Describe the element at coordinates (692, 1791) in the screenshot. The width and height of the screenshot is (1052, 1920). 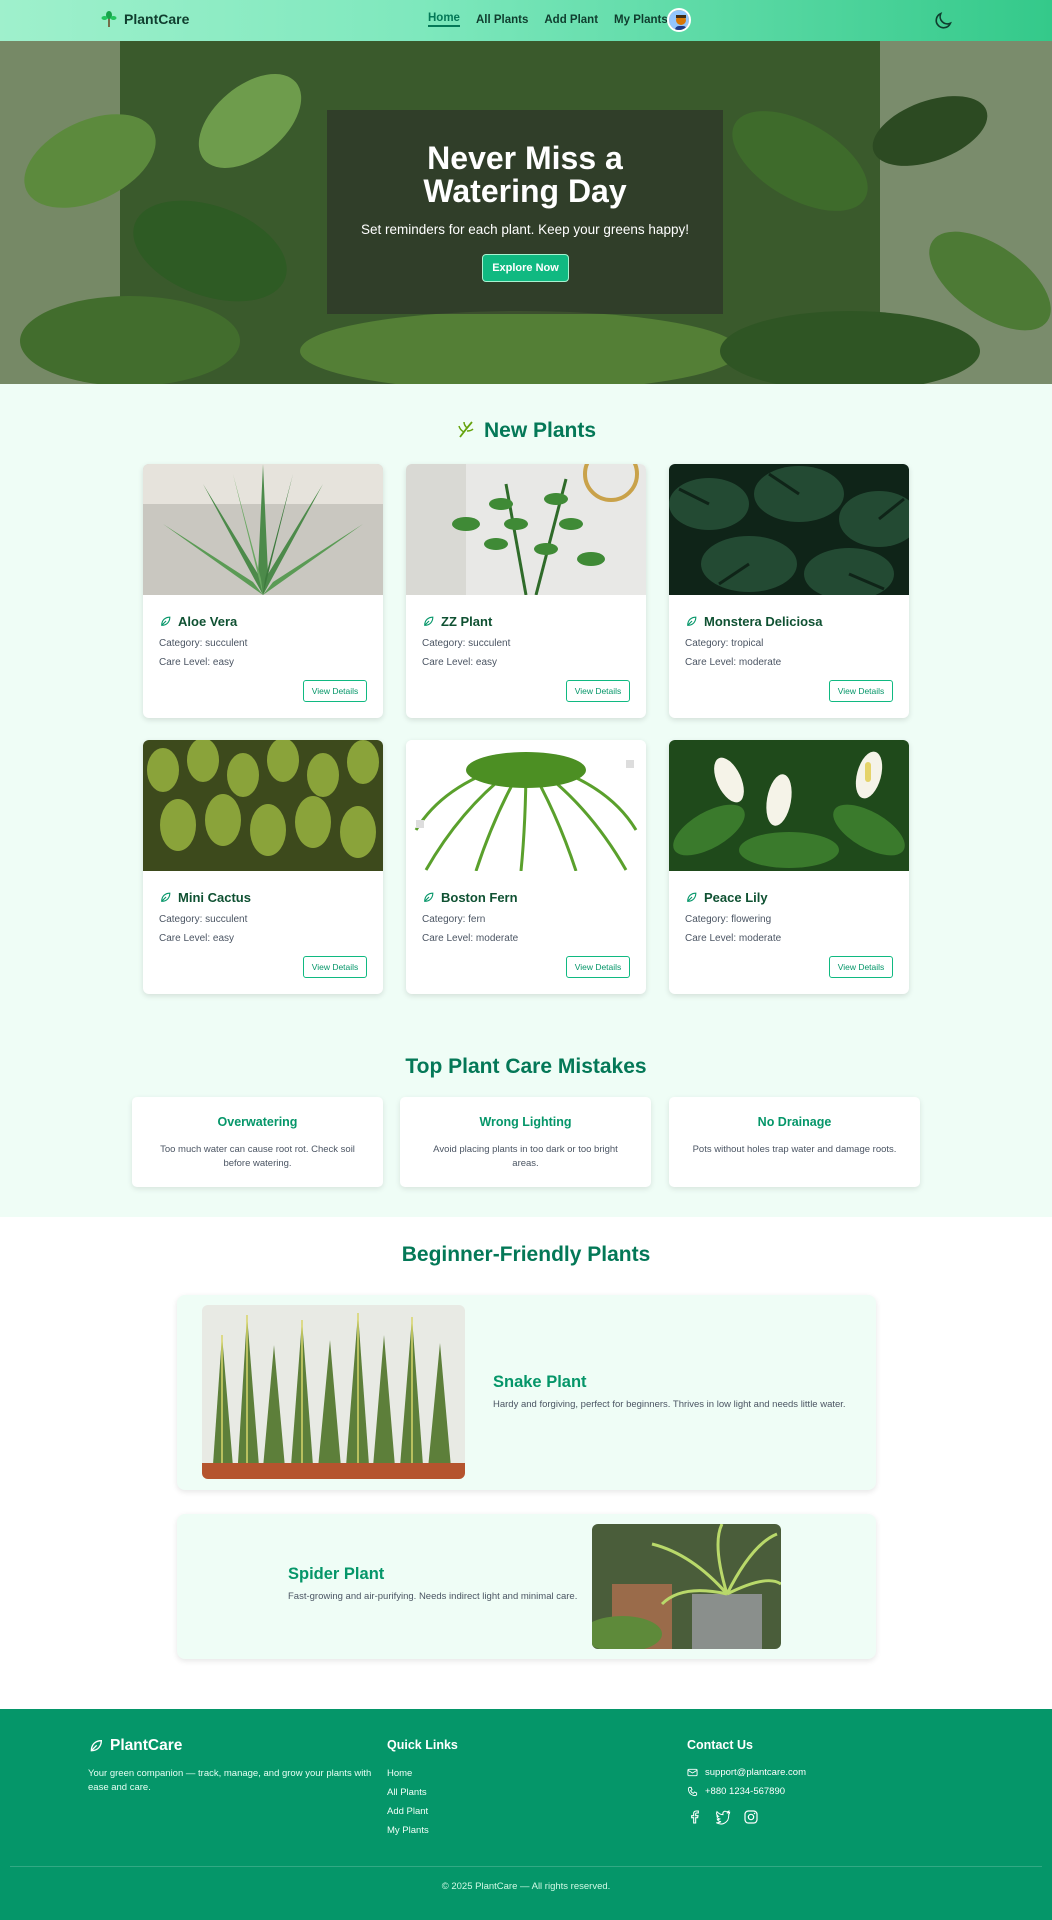
I see `phone-icon` at that location.